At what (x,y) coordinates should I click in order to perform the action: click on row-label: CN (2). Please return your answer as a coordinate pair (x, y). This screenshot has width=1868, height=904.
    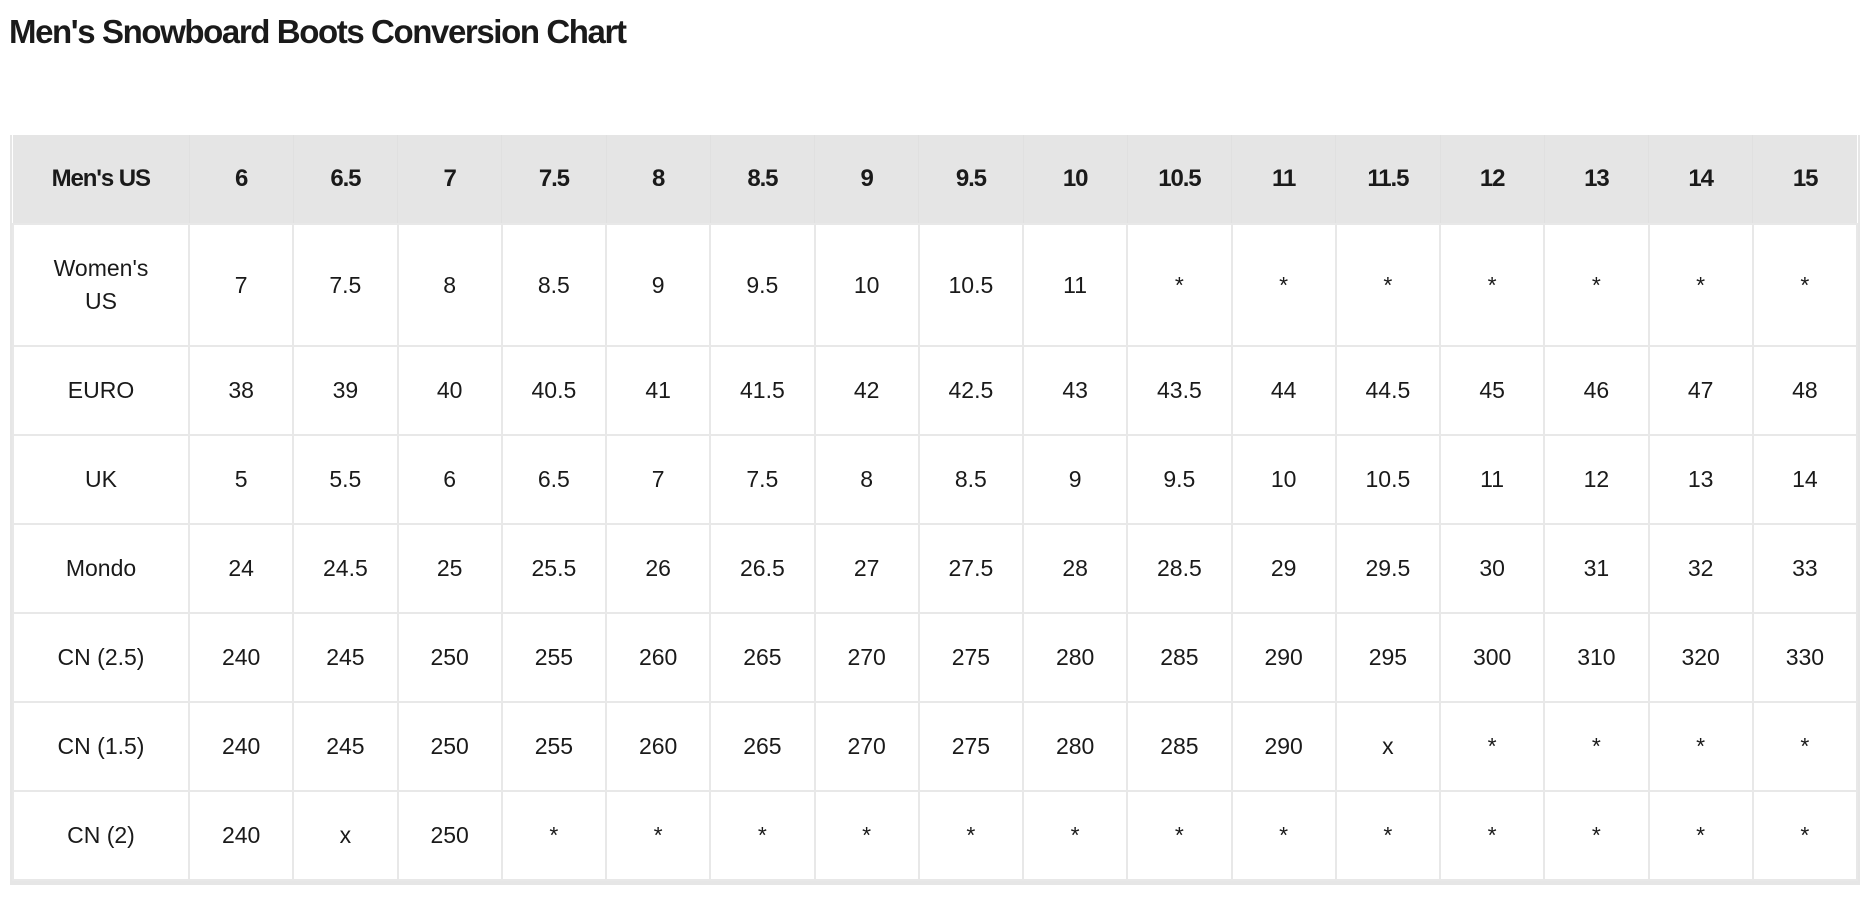
    Looking at the image, I should click on (101, 835).